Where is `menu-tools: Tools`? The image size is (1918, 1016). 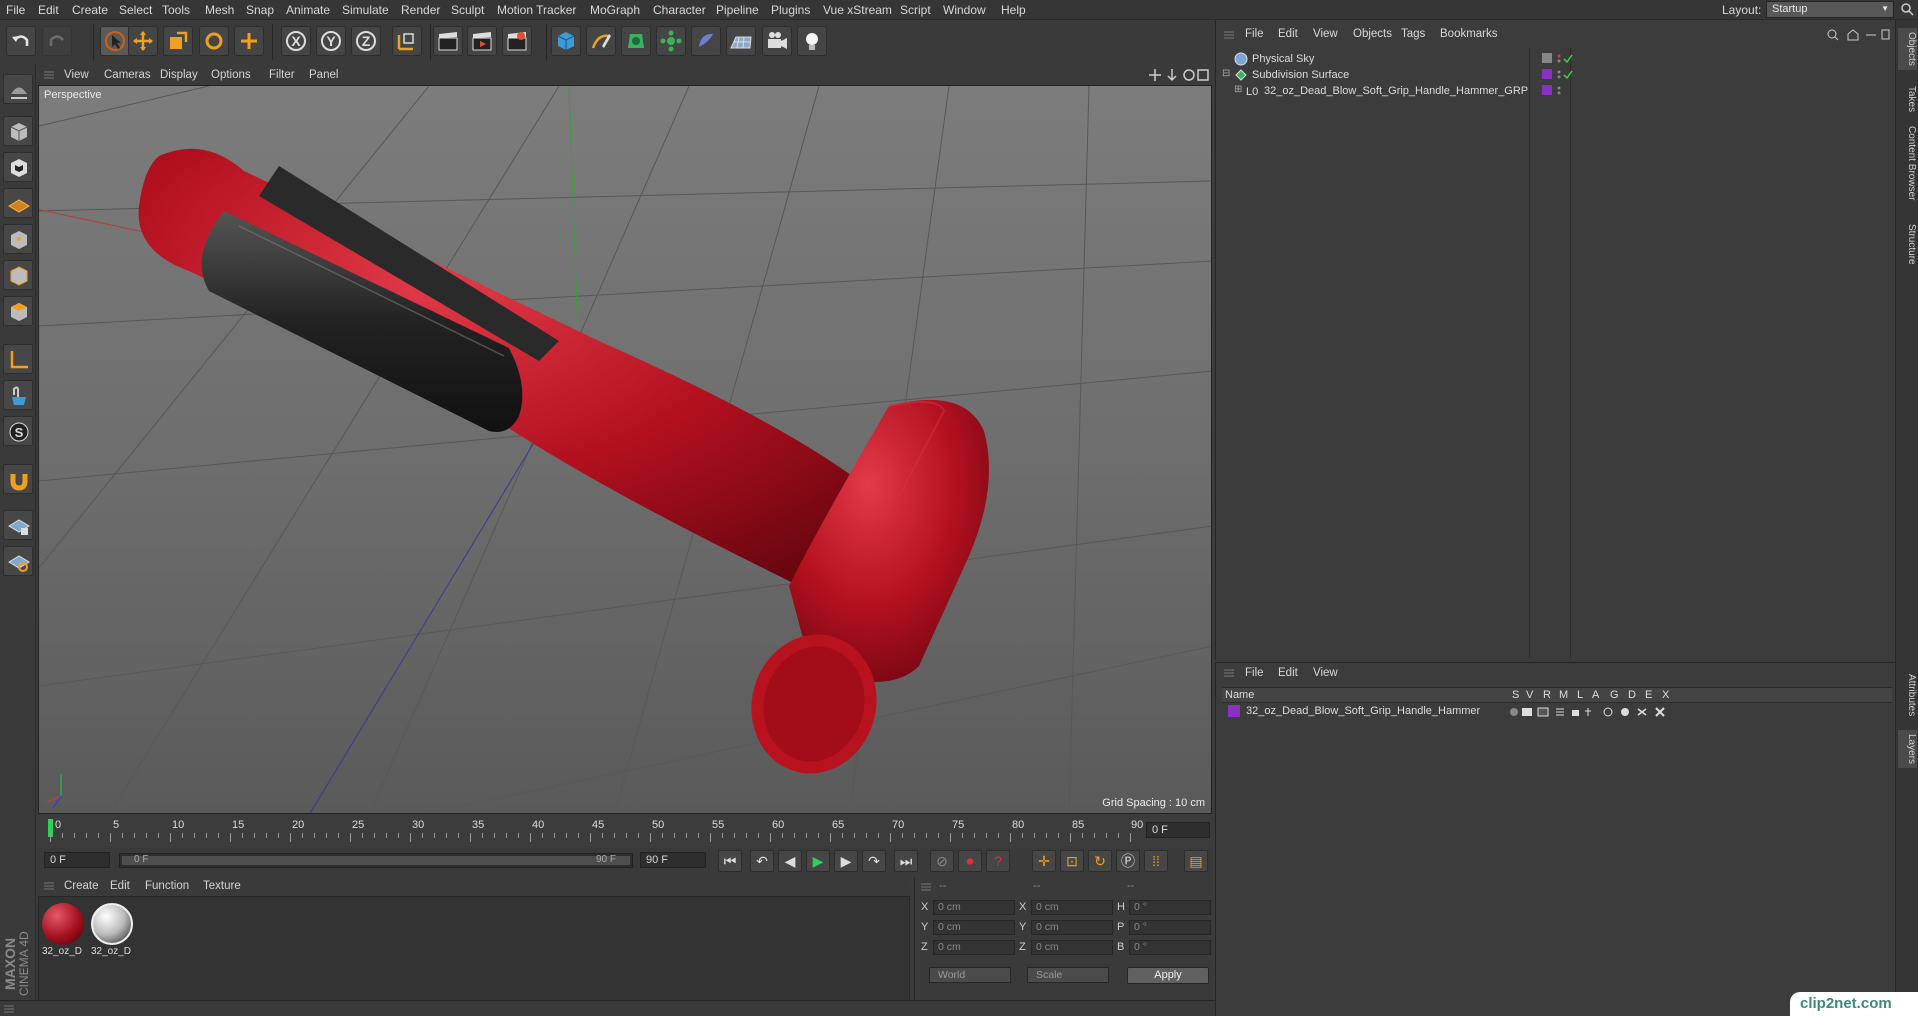
menu-tools: Tools is located at coordinates (176, 10).